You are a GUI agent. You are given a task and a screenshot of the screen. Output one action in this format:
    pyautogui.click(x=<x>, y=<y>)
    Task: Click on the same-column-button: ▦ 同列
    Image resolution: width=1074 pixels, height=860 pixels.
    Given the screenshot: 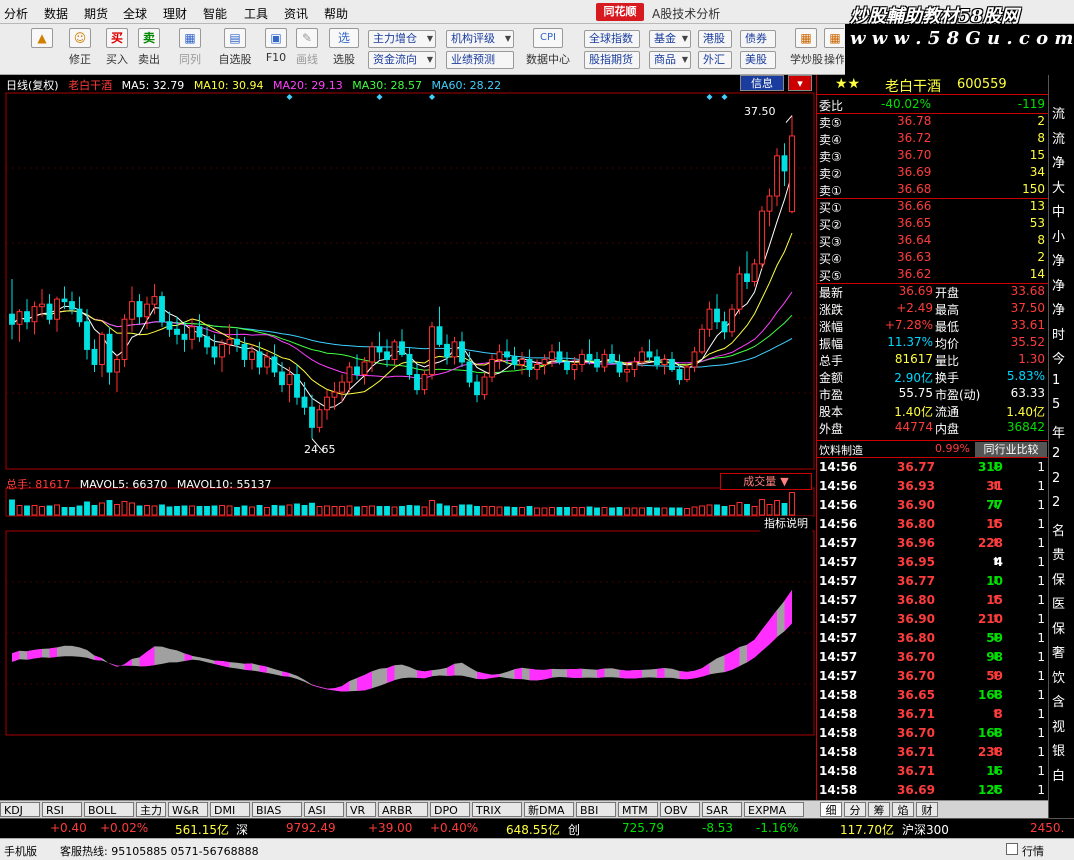 What is the action you would take?
    pyautogui.click(x=190, y=47)
    